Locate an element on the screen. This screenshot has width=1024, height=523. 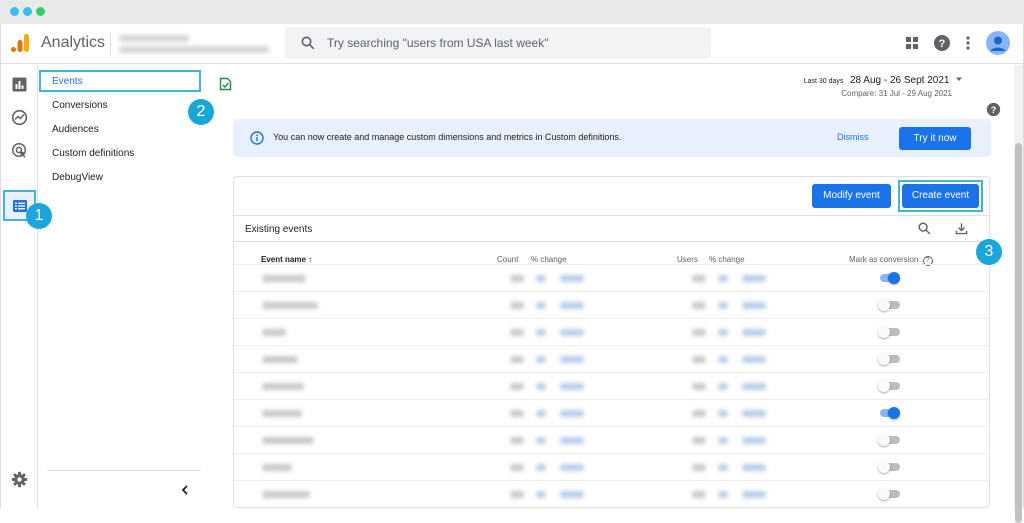
caret-down-icon is located at coordinates (959, 79).